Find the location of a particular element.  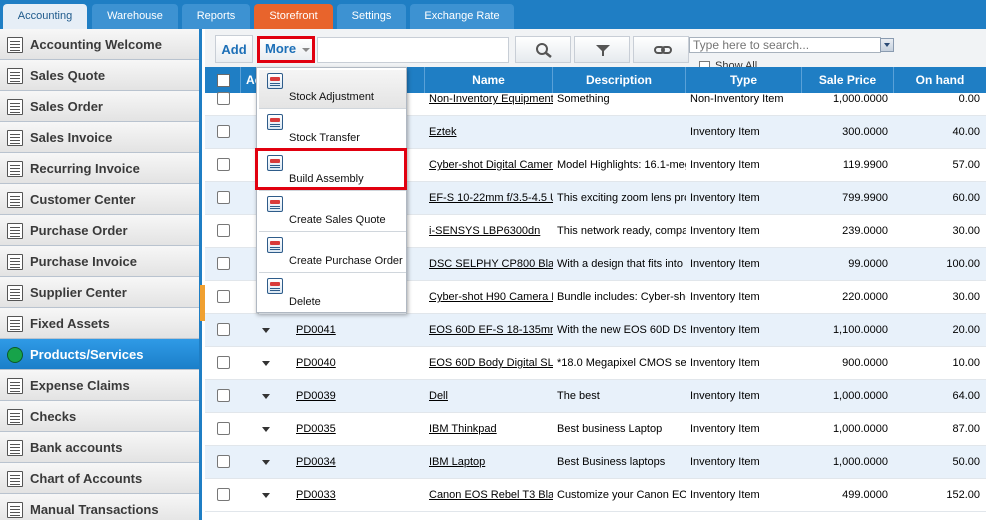

sidebar-item: Recurring Invoice is located at coordinates (99, 168).